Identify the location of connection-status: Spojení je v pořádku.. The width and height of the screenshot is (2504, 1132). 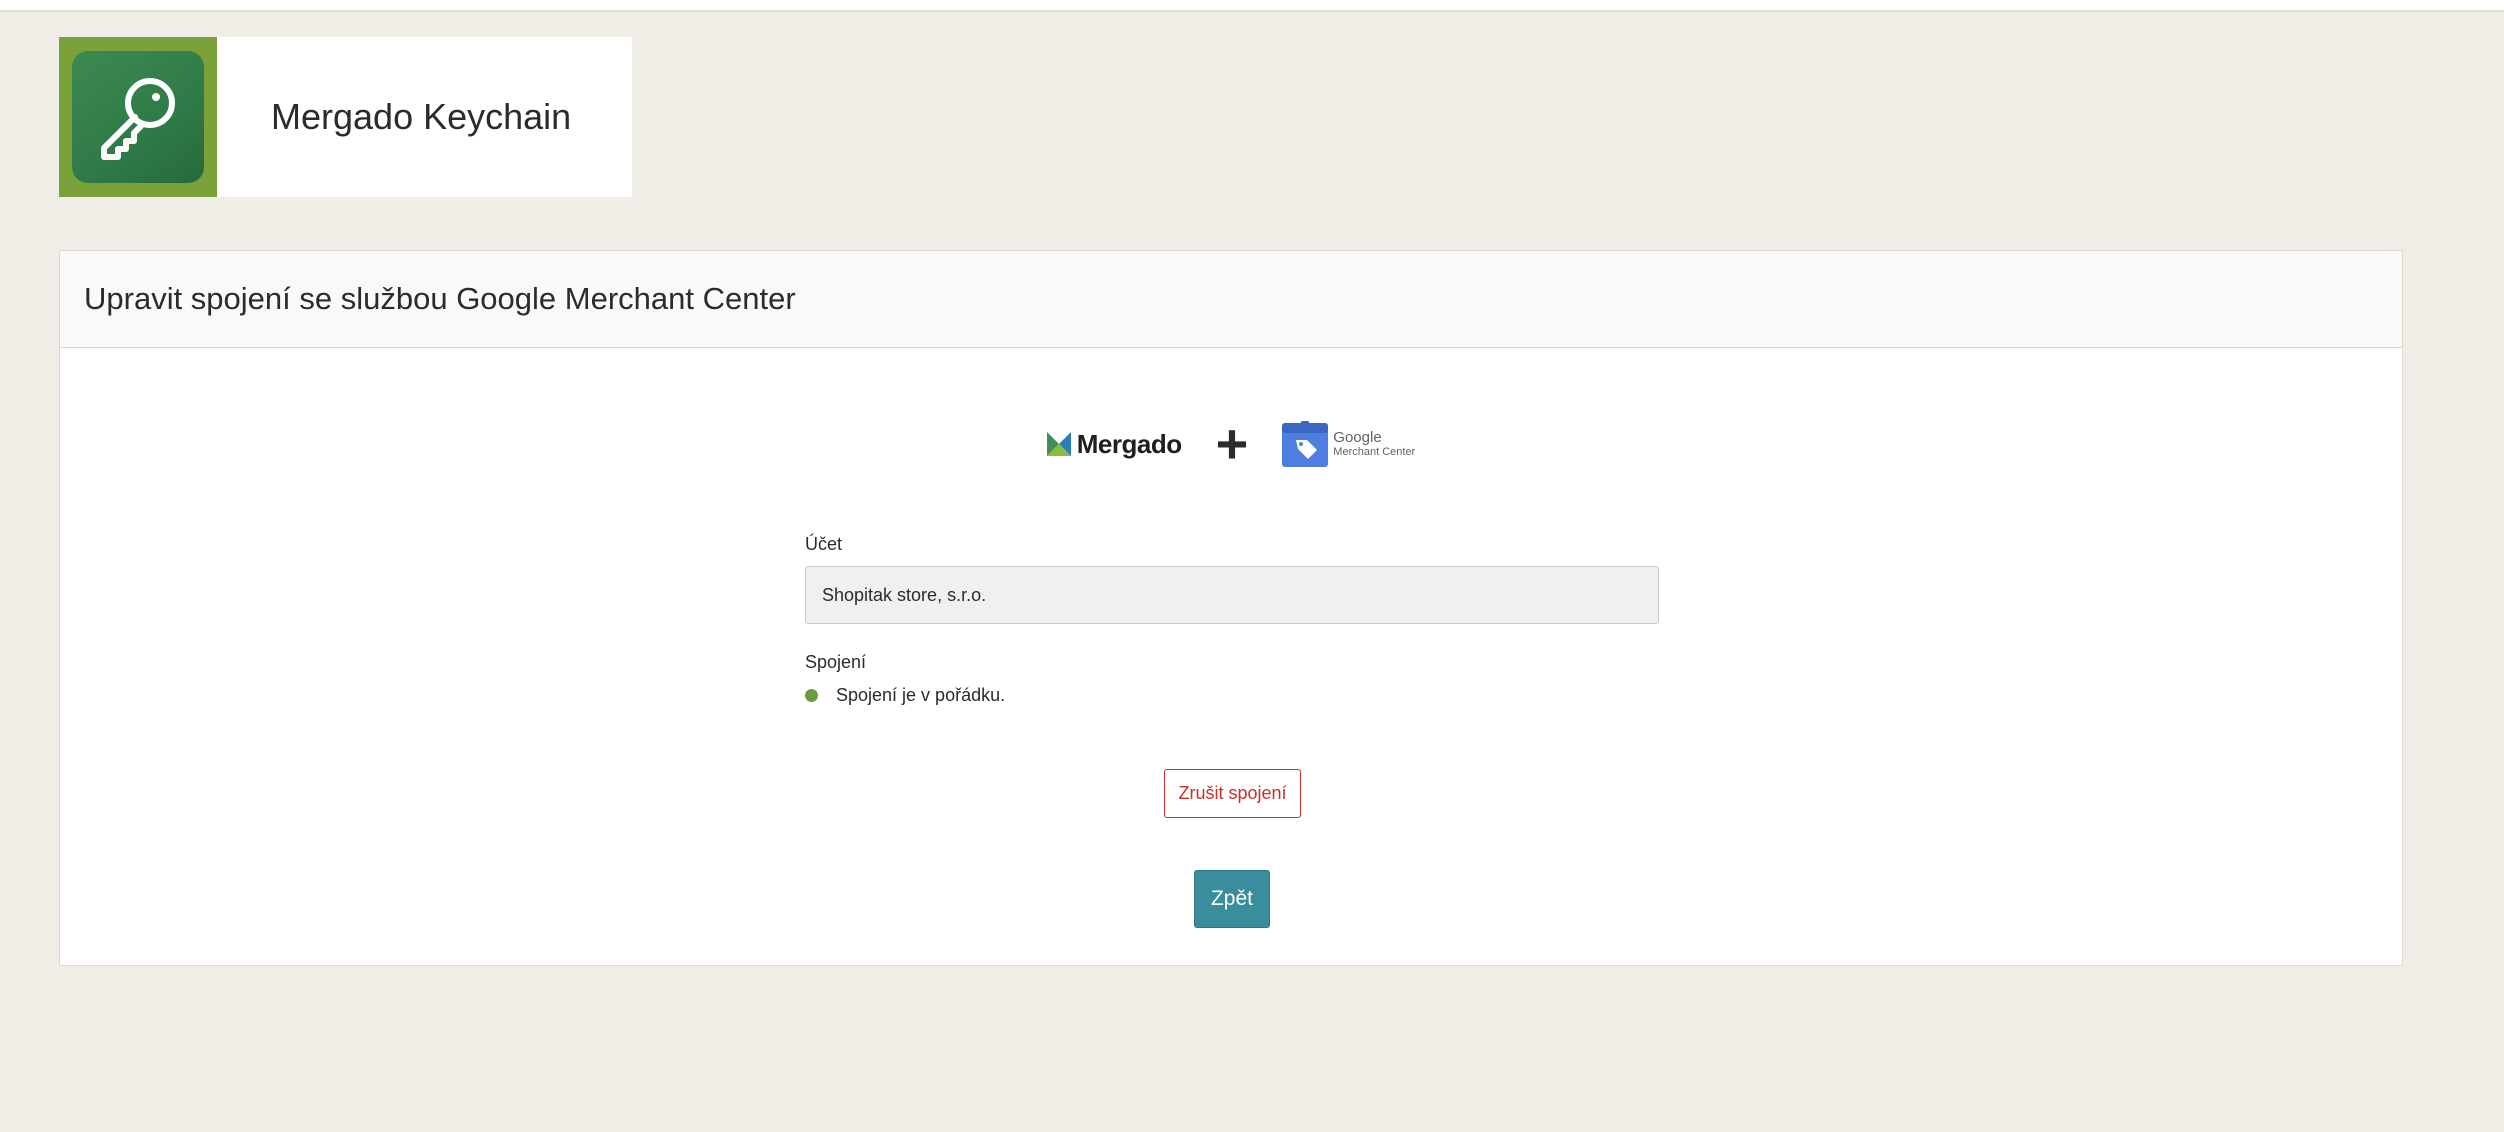
(1232, 695).